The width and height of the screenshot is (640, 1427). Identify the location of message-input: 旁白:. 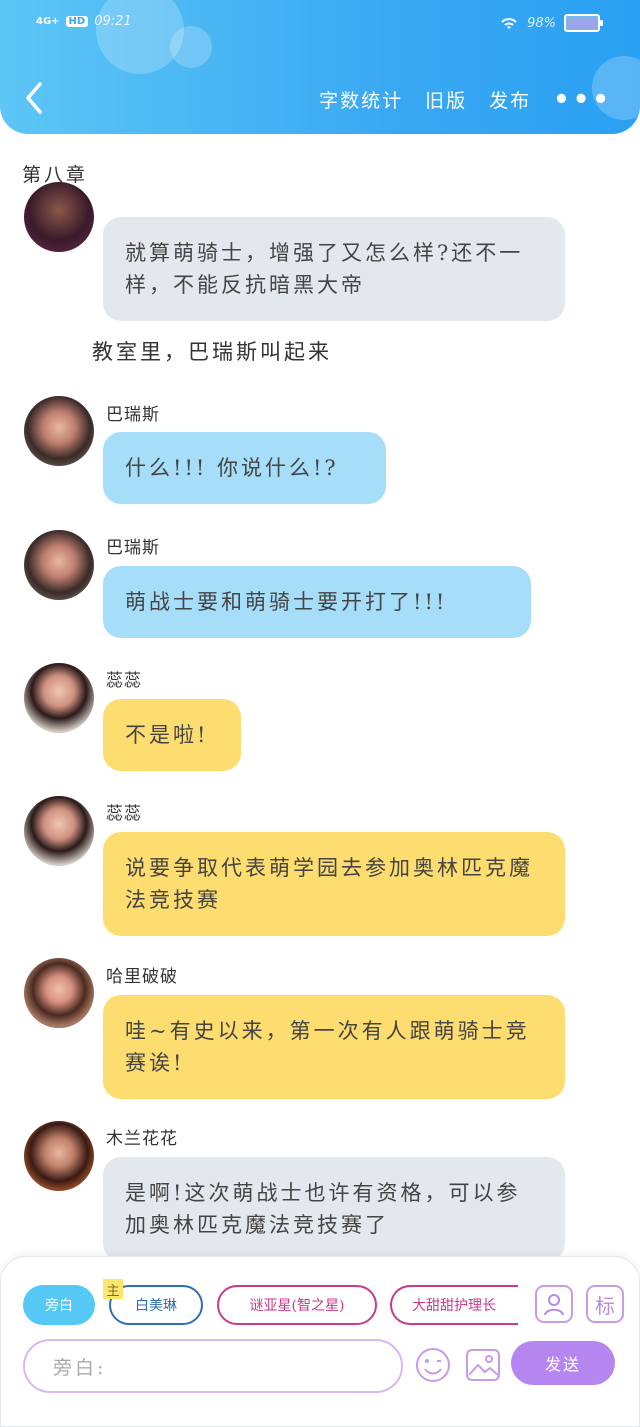
(213, 1366).